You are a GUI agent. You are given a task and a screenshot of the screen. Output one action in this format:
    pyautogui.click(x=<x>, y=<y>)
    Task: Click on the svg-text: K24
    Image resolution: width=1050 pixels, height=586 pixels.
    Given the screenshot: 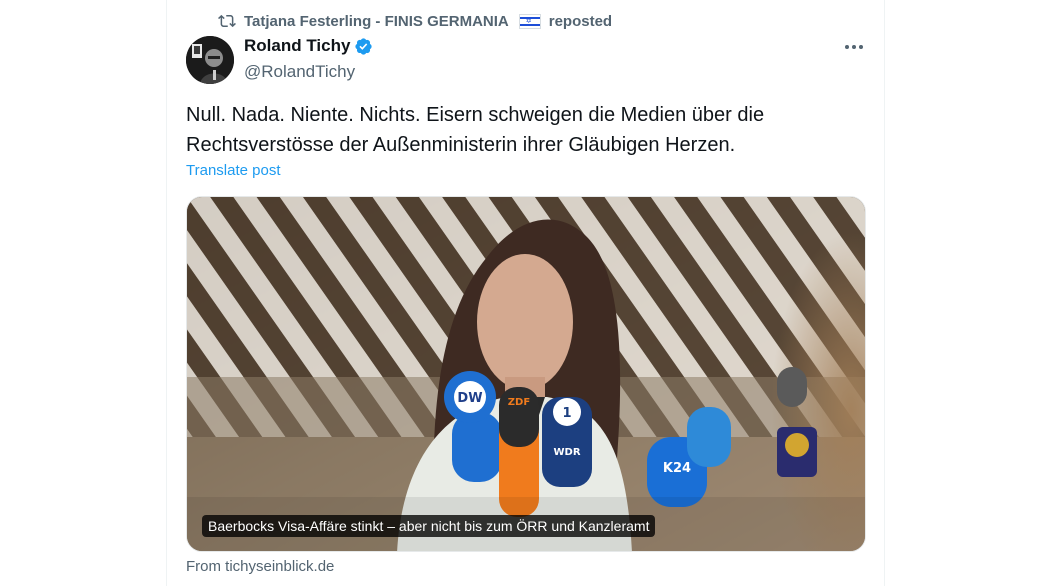 What is the action you would take?
    pyautogui.click(x=677, y=468)
    